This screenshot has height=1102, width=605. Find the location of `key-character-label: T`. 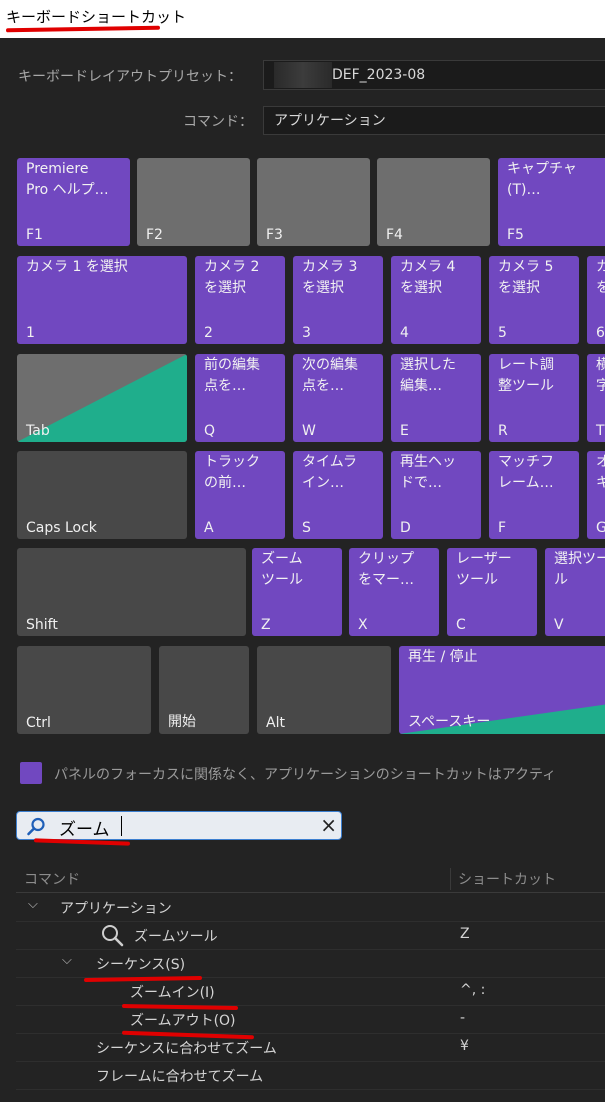

key-character-label: T is located at coordinates (600, 431).